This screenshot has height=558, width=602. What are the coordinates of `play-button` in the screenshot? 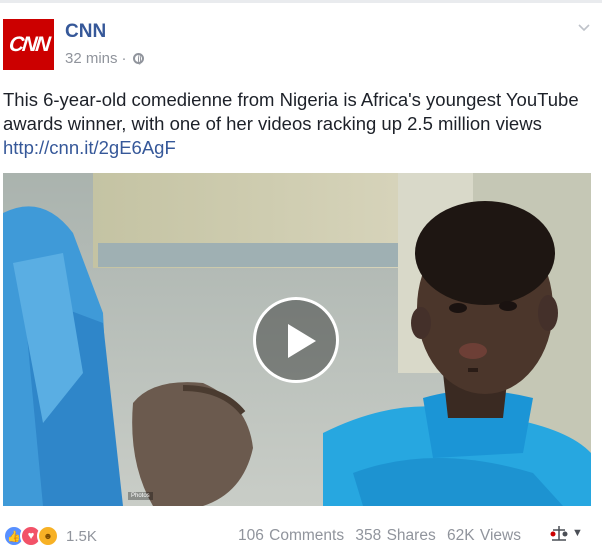 It's located at (296, 340).